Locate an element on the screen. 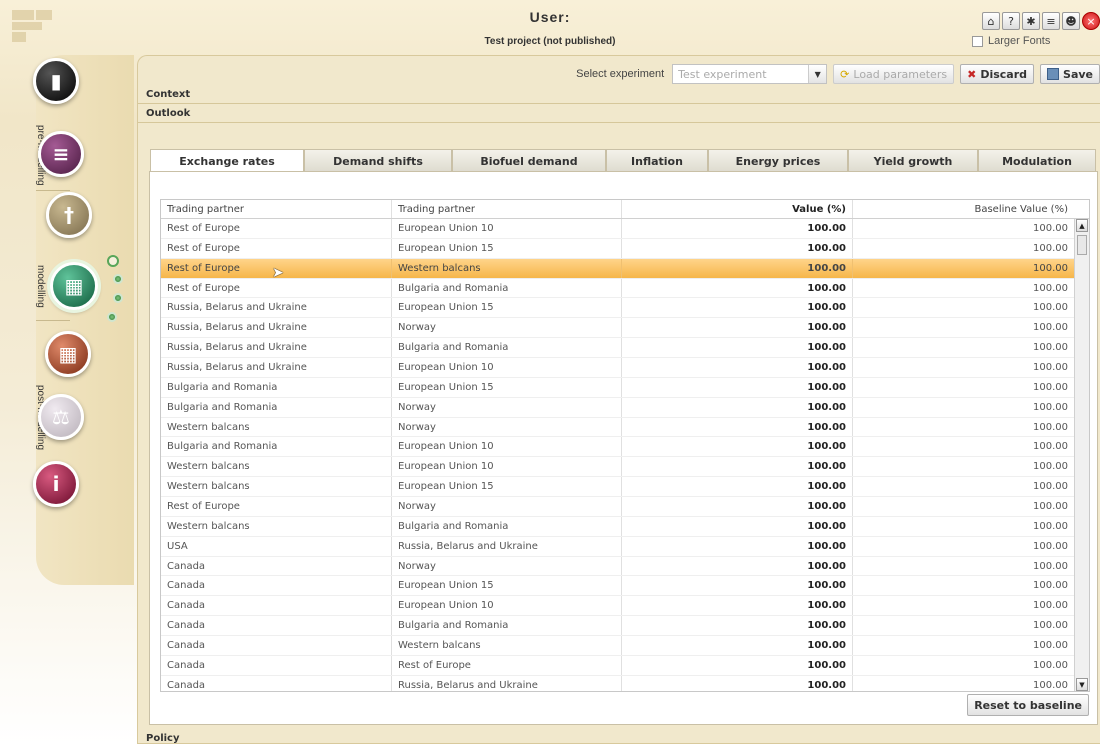 This screenshot has width=1100, height=744. column-header: Baseline Value (%) is located at coordinates (963, 209).